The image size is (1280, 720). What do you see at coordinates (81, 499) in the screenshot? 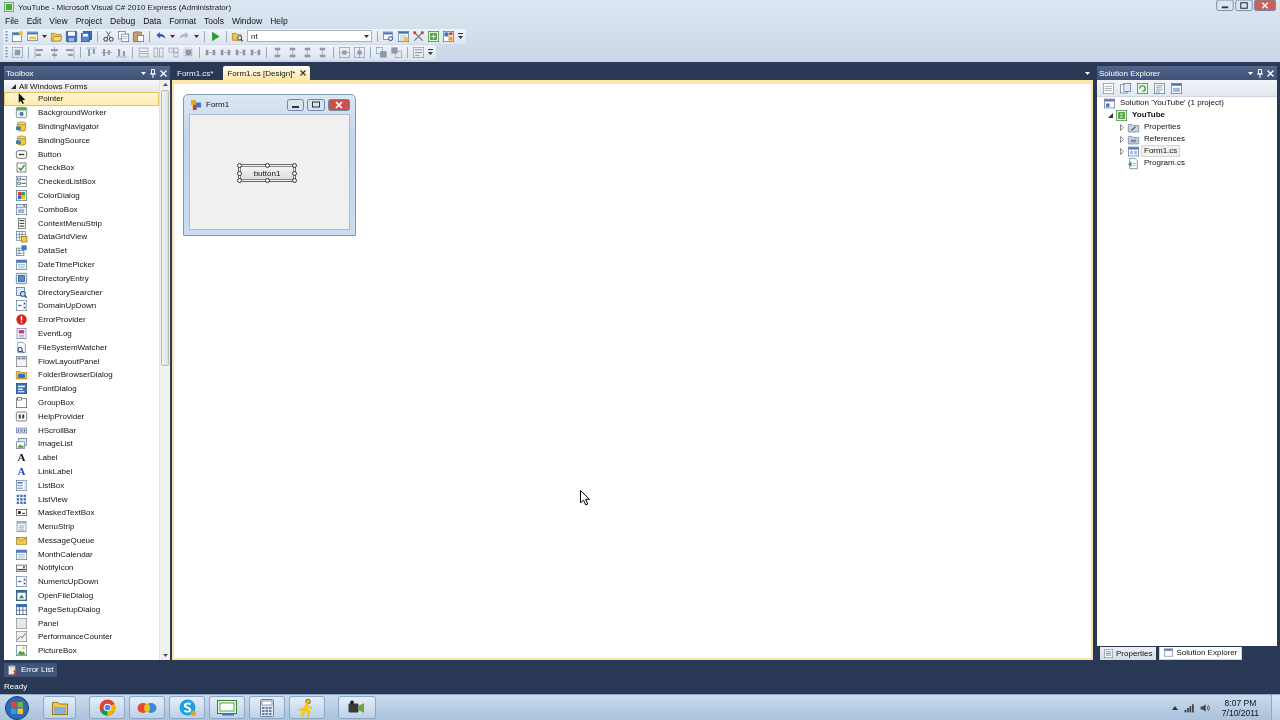
I see `toolbox-item: ListView` at bounding box center [81, 499].